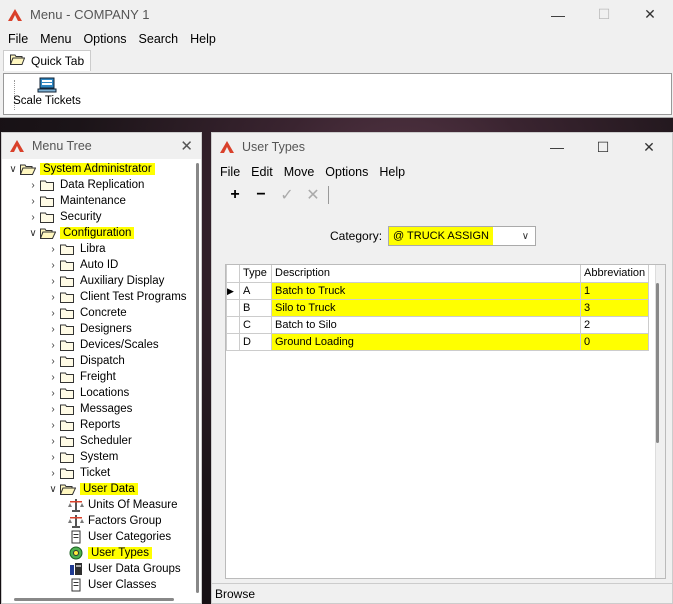 This screenshot has width=673, height=604. What do you see at coordinates (78, 473) in the screenshot?
I see `tree-item-ticket: › Ticket` at bounding box center [78, 473].